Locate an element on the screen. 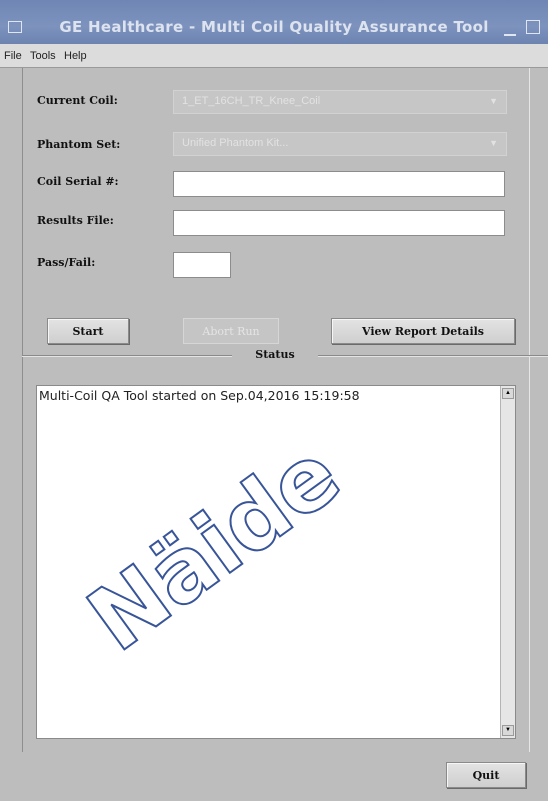 The image size is (548, 801). current-coil-value: 1_ET_16CH_TR_Knee_Coil is located at coordinates (251, 101).